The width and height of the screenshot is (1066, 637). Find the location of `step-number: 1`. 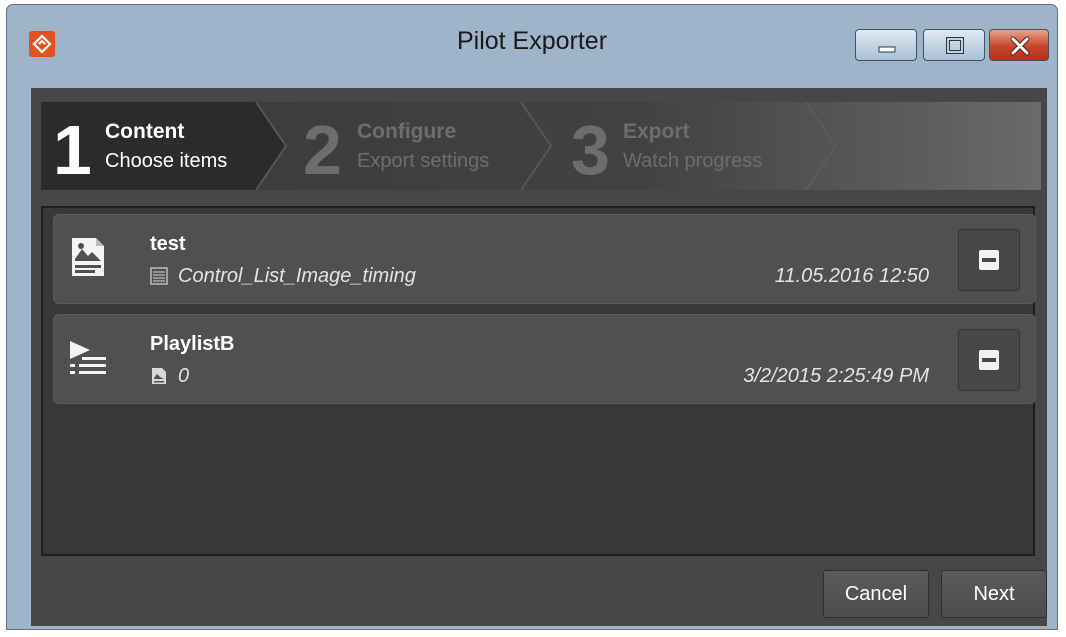

step-number: 1 is located at coordinates (72, 150).